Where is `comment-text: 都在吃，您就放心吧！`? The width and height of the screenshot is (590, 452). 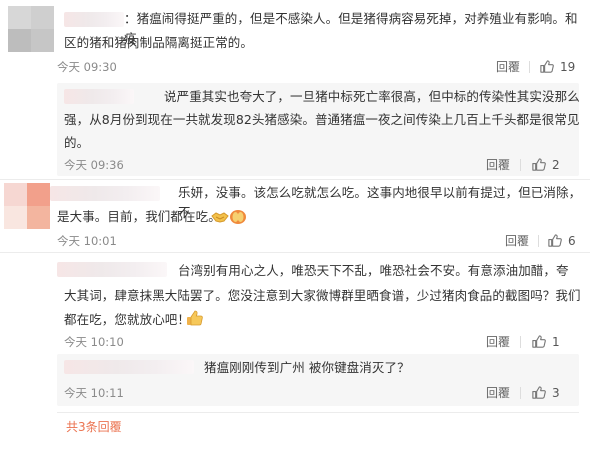 comment-text: 都在吃，您就放心吧！ is located at coordinates (127, 319).